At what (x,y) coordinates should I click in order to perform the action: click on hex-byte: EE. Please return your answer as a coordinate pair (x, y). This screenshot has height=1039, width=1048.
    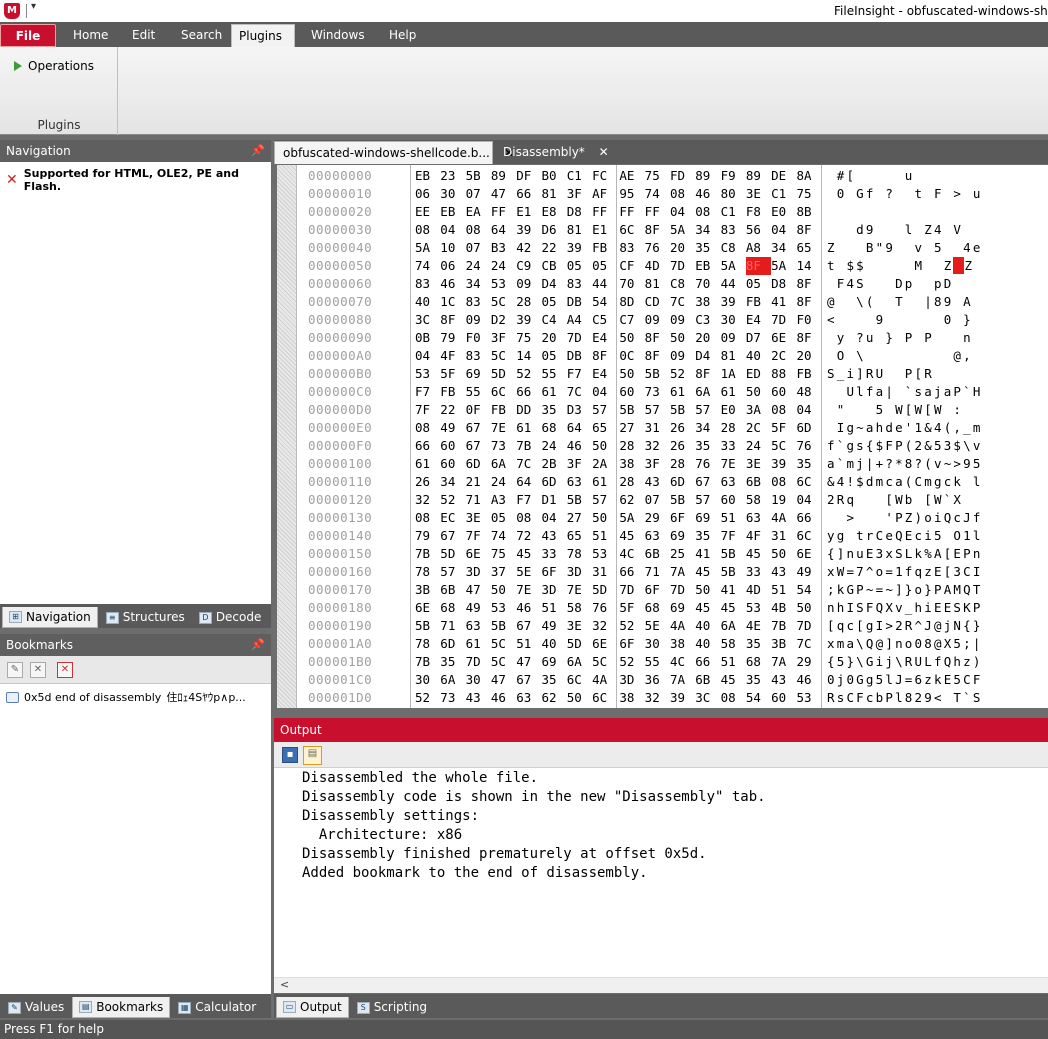
    Looking at the image, I should click on (427, 212).